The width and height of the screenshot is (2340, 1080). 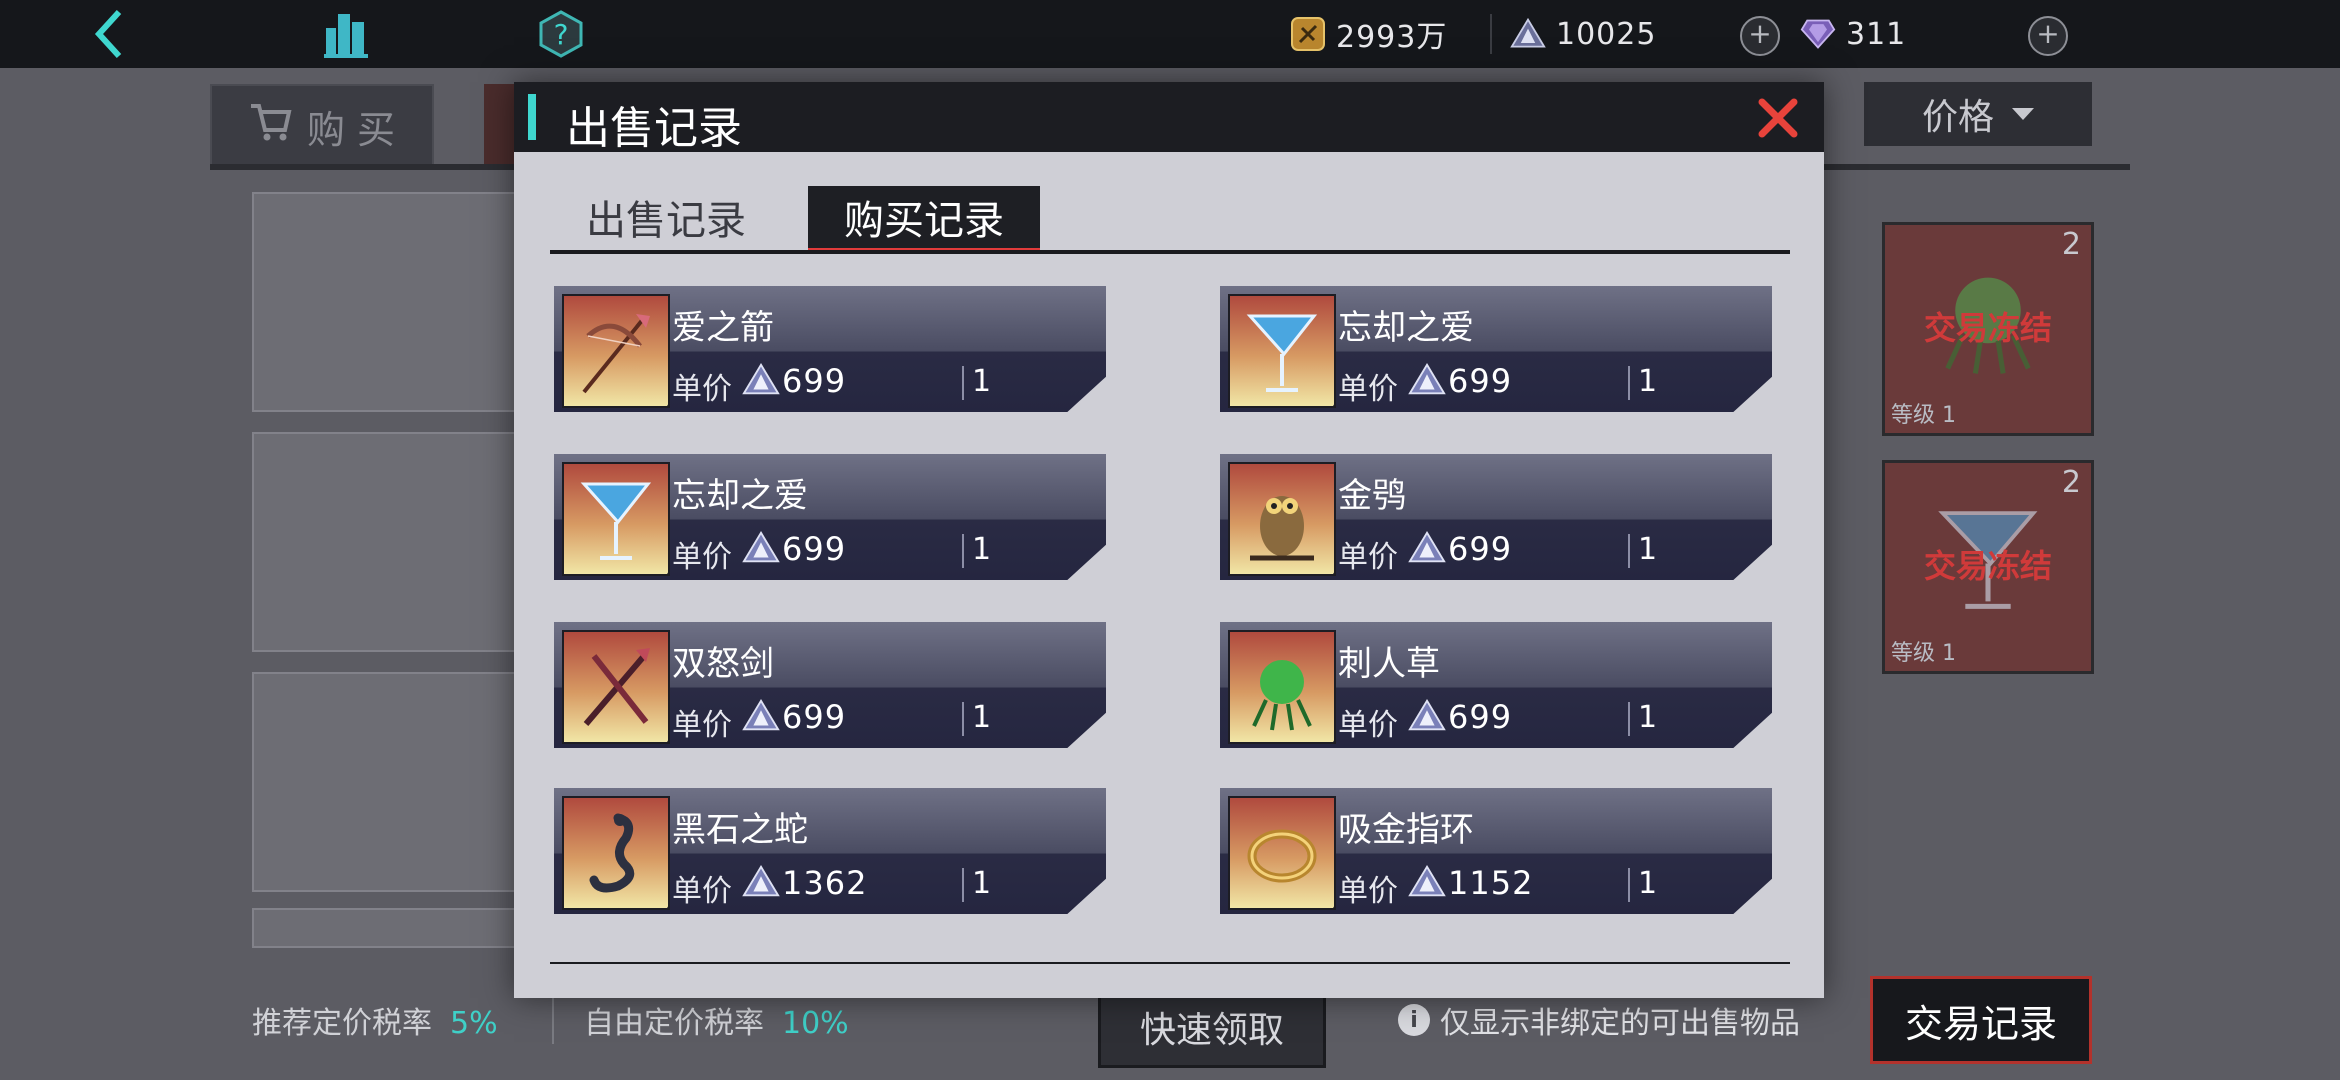 I want to click on info-note: i 仅显示非绑定的可出售物品, so click(x=1599, y=1020).